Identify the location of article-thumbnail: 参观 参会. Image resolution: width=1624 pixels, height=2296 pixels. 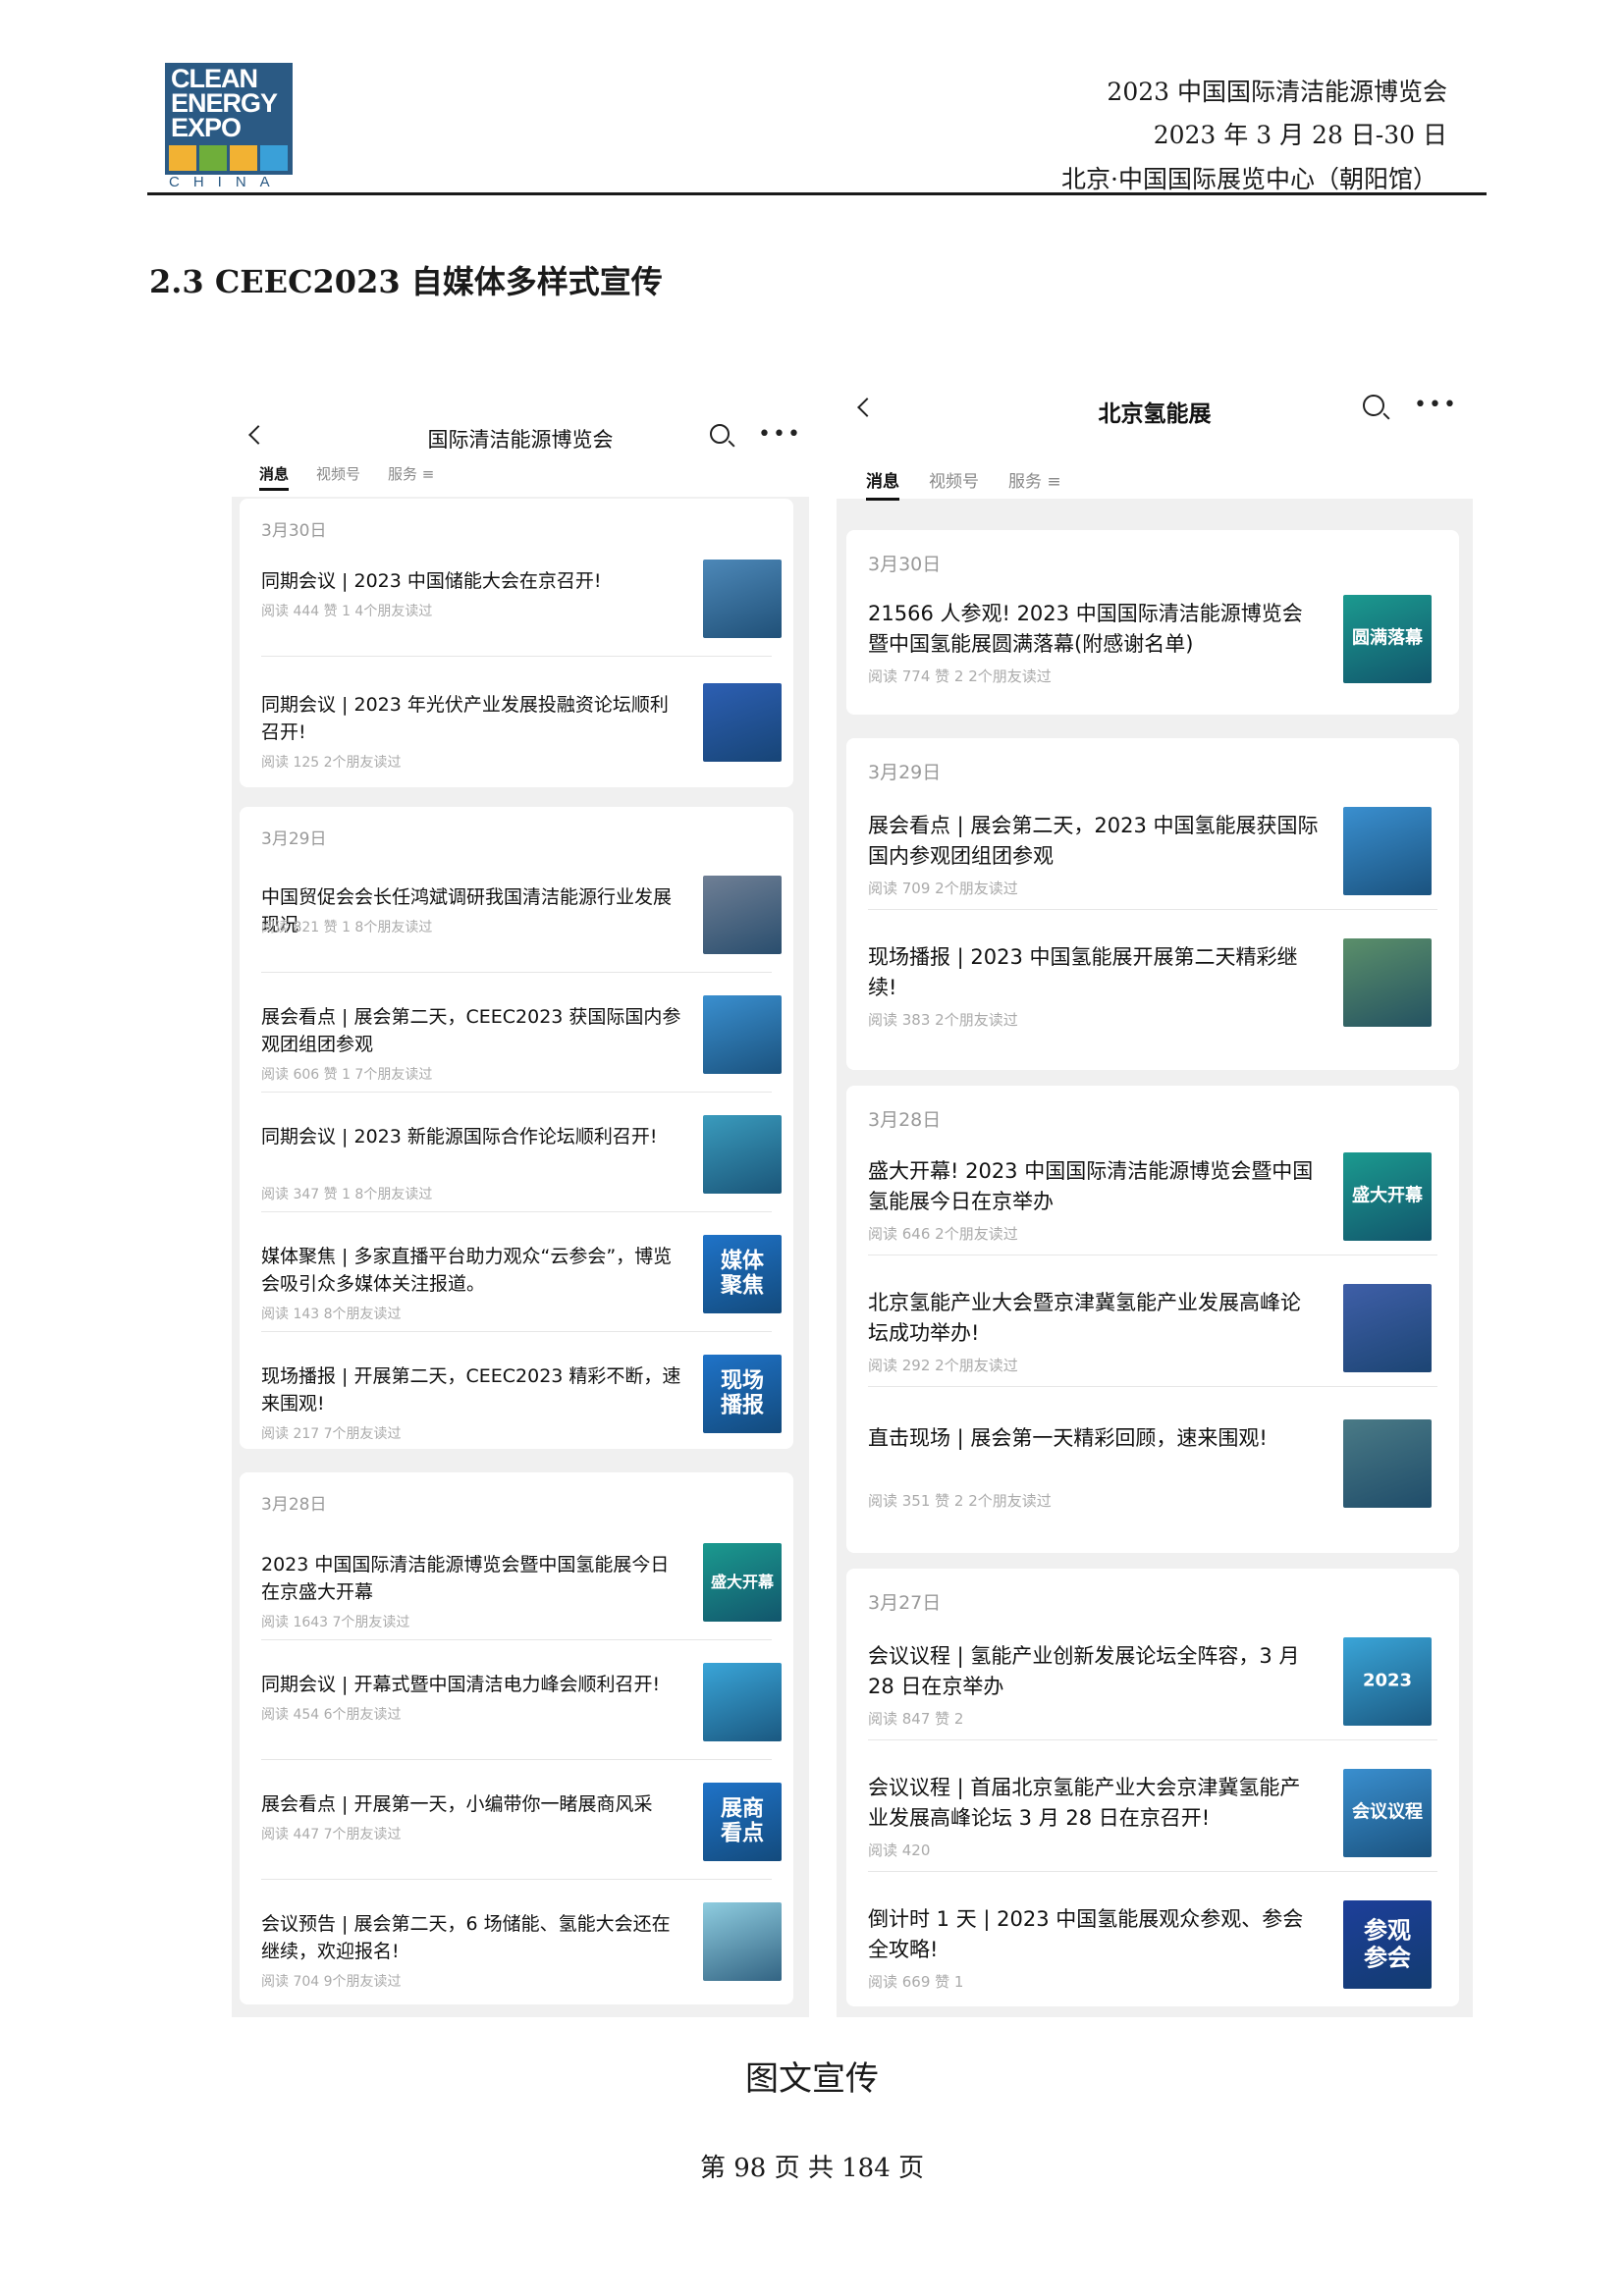
(1387, 1944).